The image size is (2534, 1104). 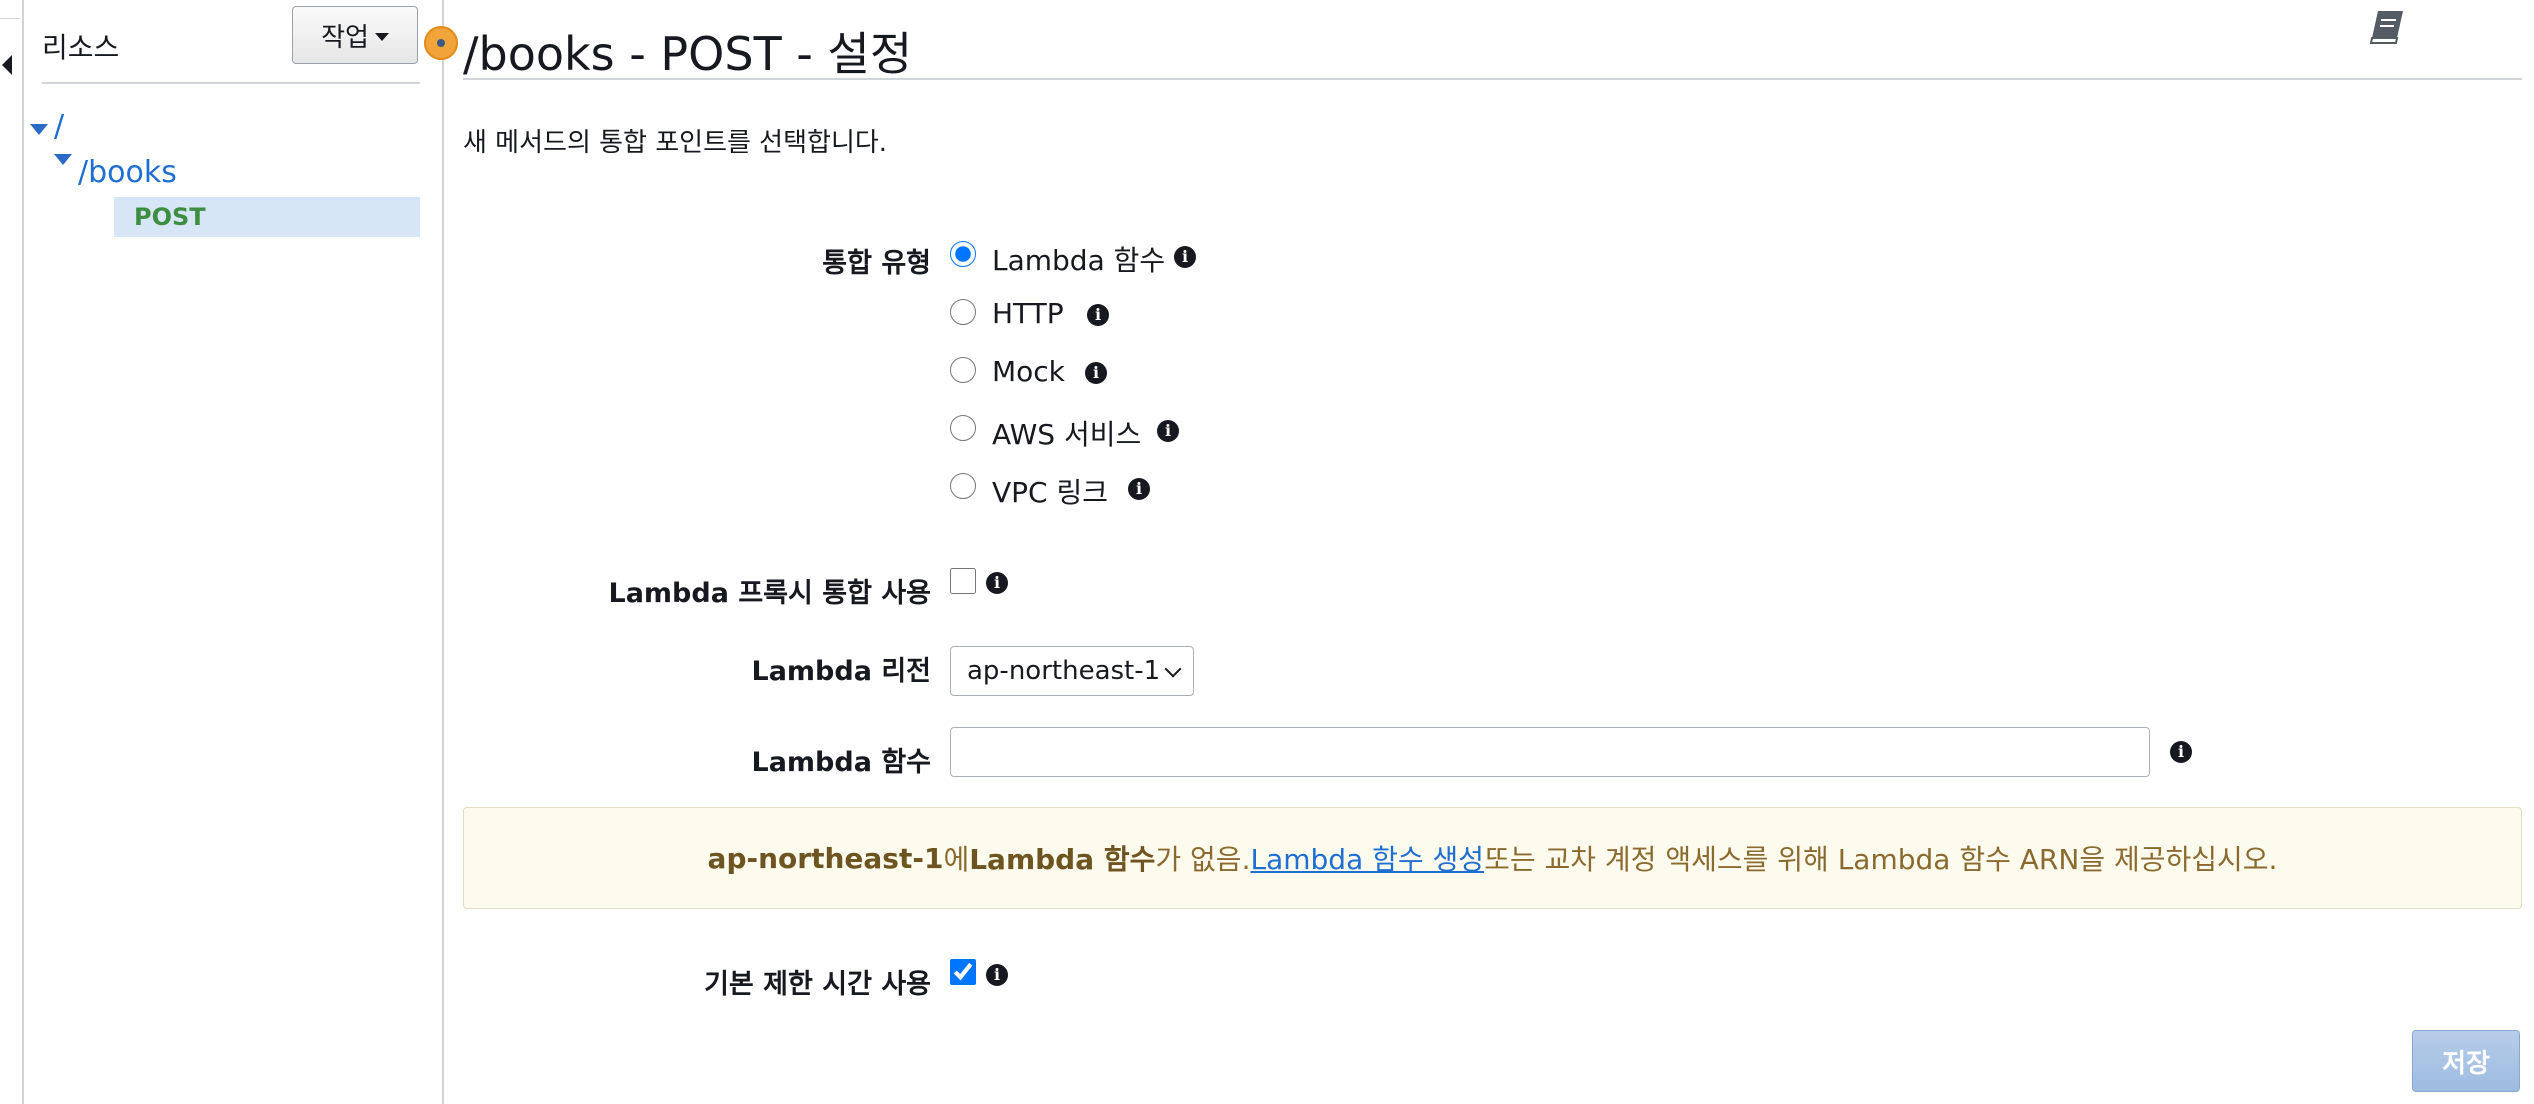 I want to click on caret-left-icon, so click(x=7, y=65).